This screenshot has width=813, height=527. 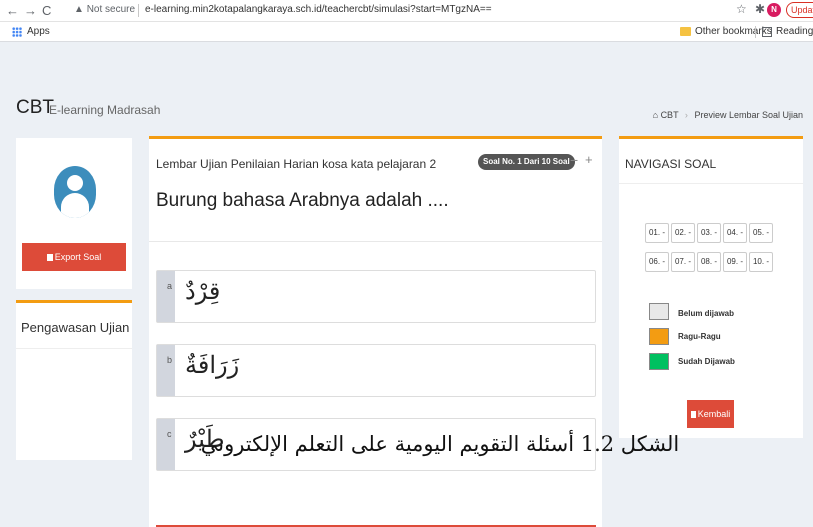 I want to click on option-letter: b, so click(x=170, y=360).